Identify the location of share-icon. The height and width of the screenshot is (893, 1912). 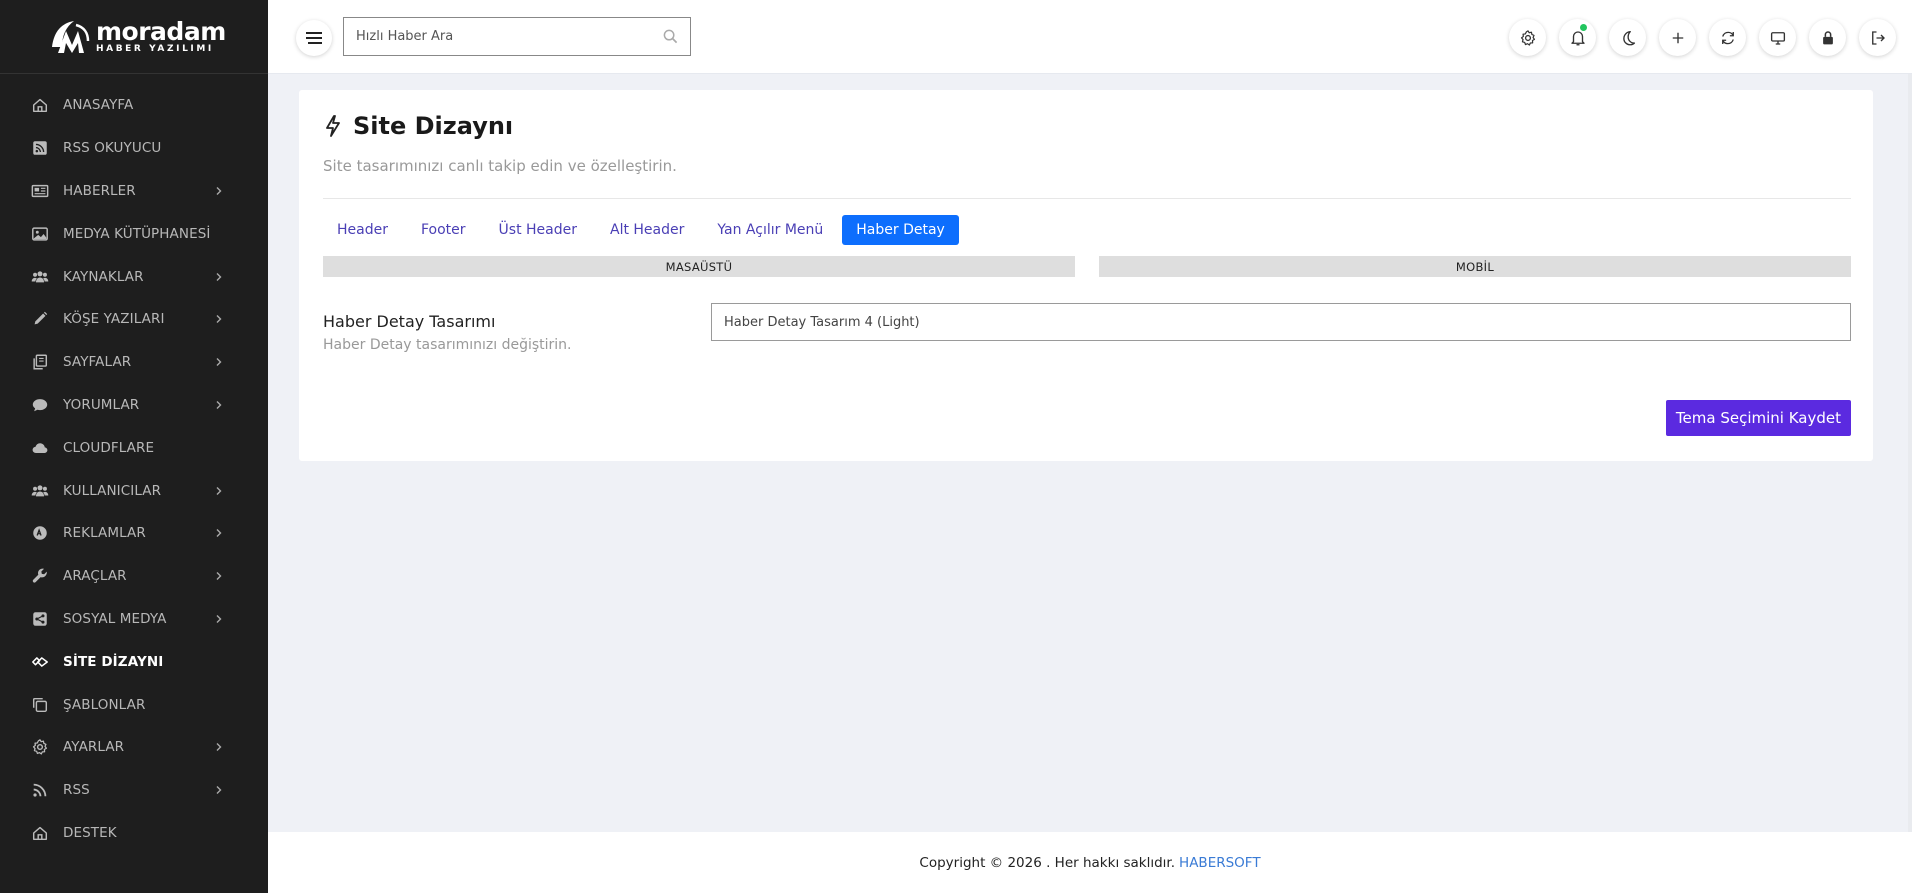
(40, 619).